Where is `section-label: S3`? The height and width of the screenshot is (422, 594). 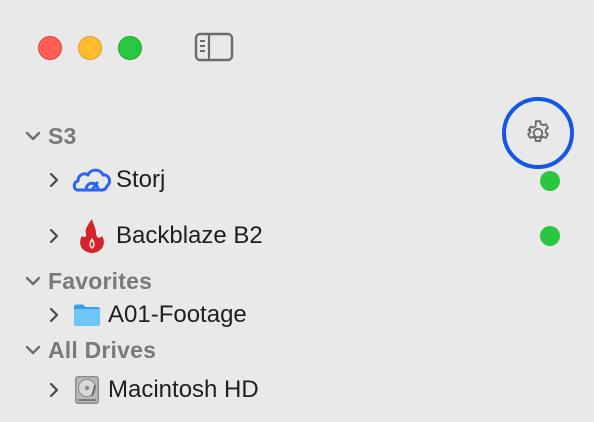 section-label: S3 is located at coordinates (62, 135).